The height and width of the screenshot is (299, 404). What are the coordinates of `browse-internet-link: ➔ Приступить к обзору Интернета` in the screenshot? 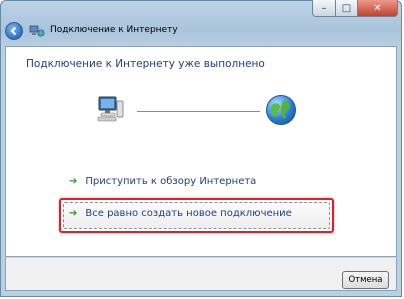 It's located at (162, 181).